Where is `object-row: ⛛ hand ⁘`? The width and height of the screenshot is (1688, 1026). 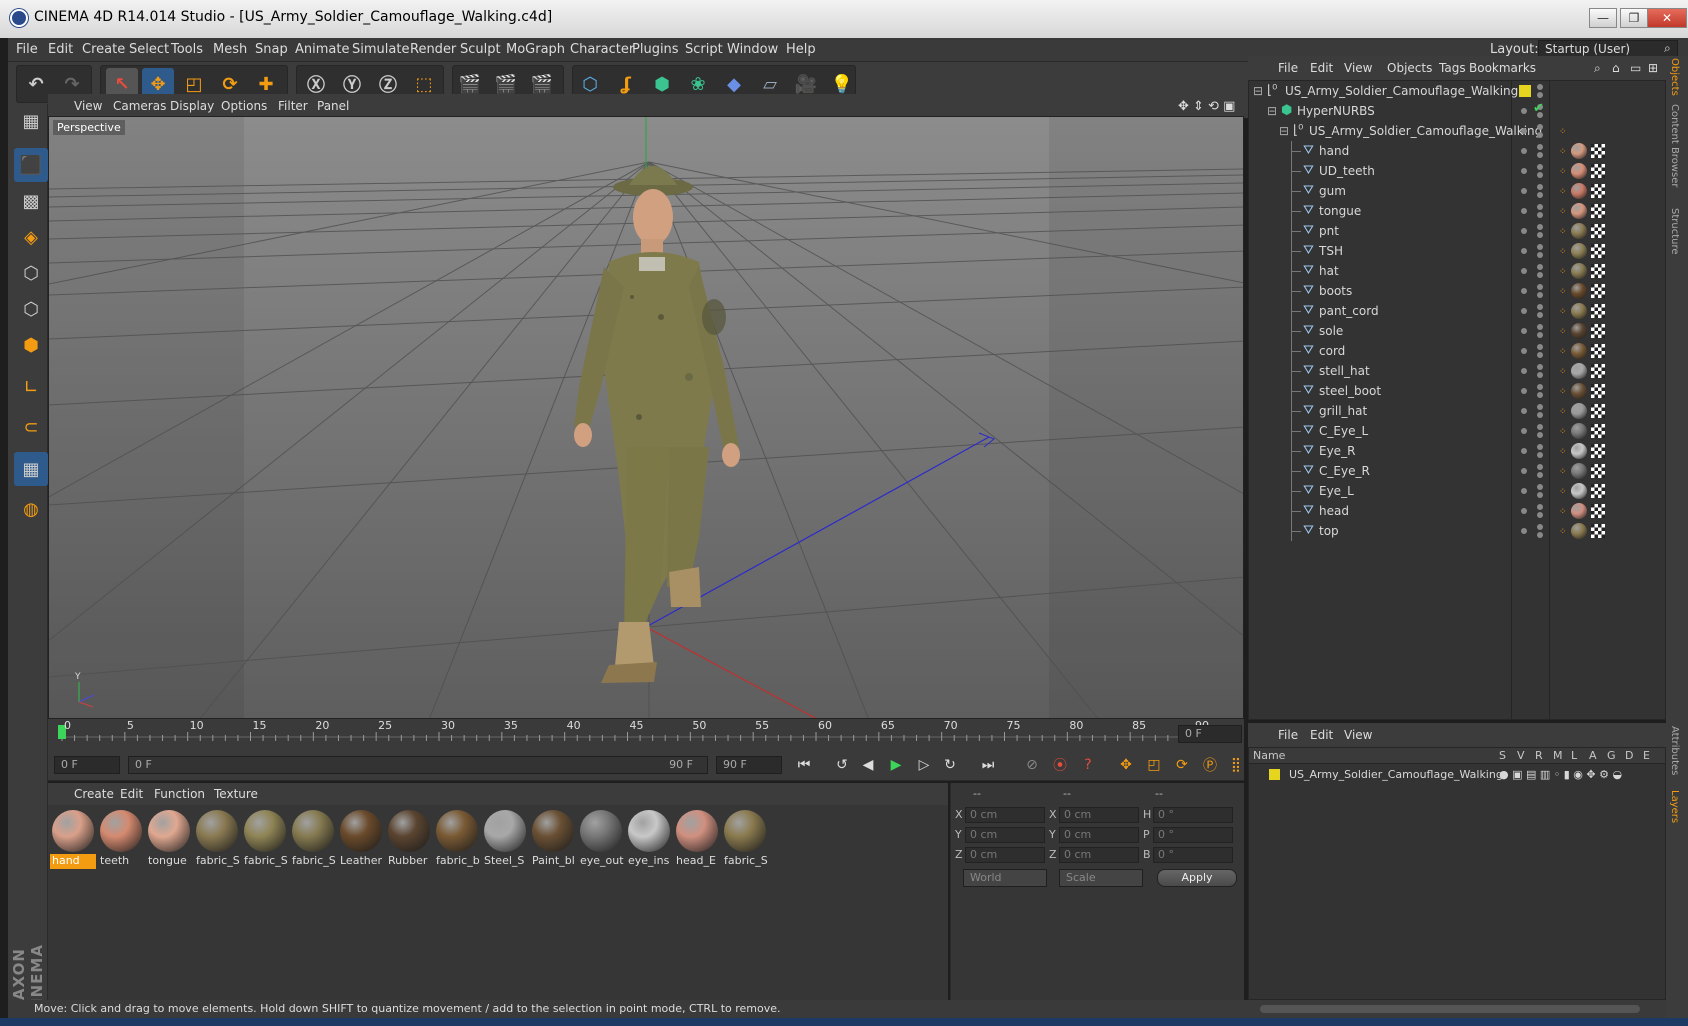
object-row: ⛛ hand ⁘ is located at coordinates (1457, 151).